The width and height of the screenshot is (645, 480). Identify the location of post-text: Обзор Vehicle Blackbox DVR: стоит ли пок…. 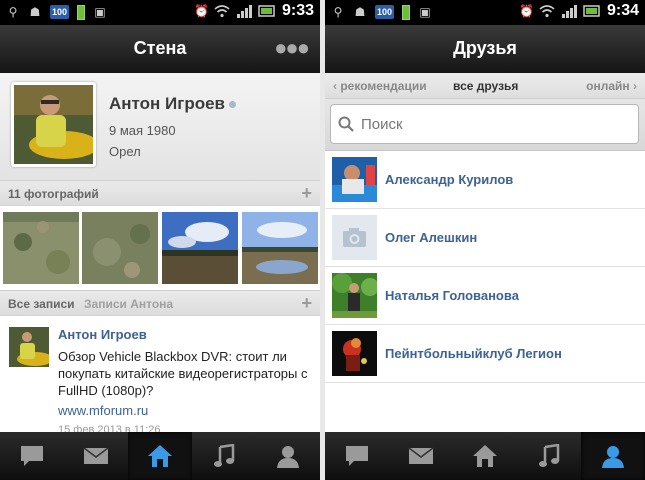
(183, 373).